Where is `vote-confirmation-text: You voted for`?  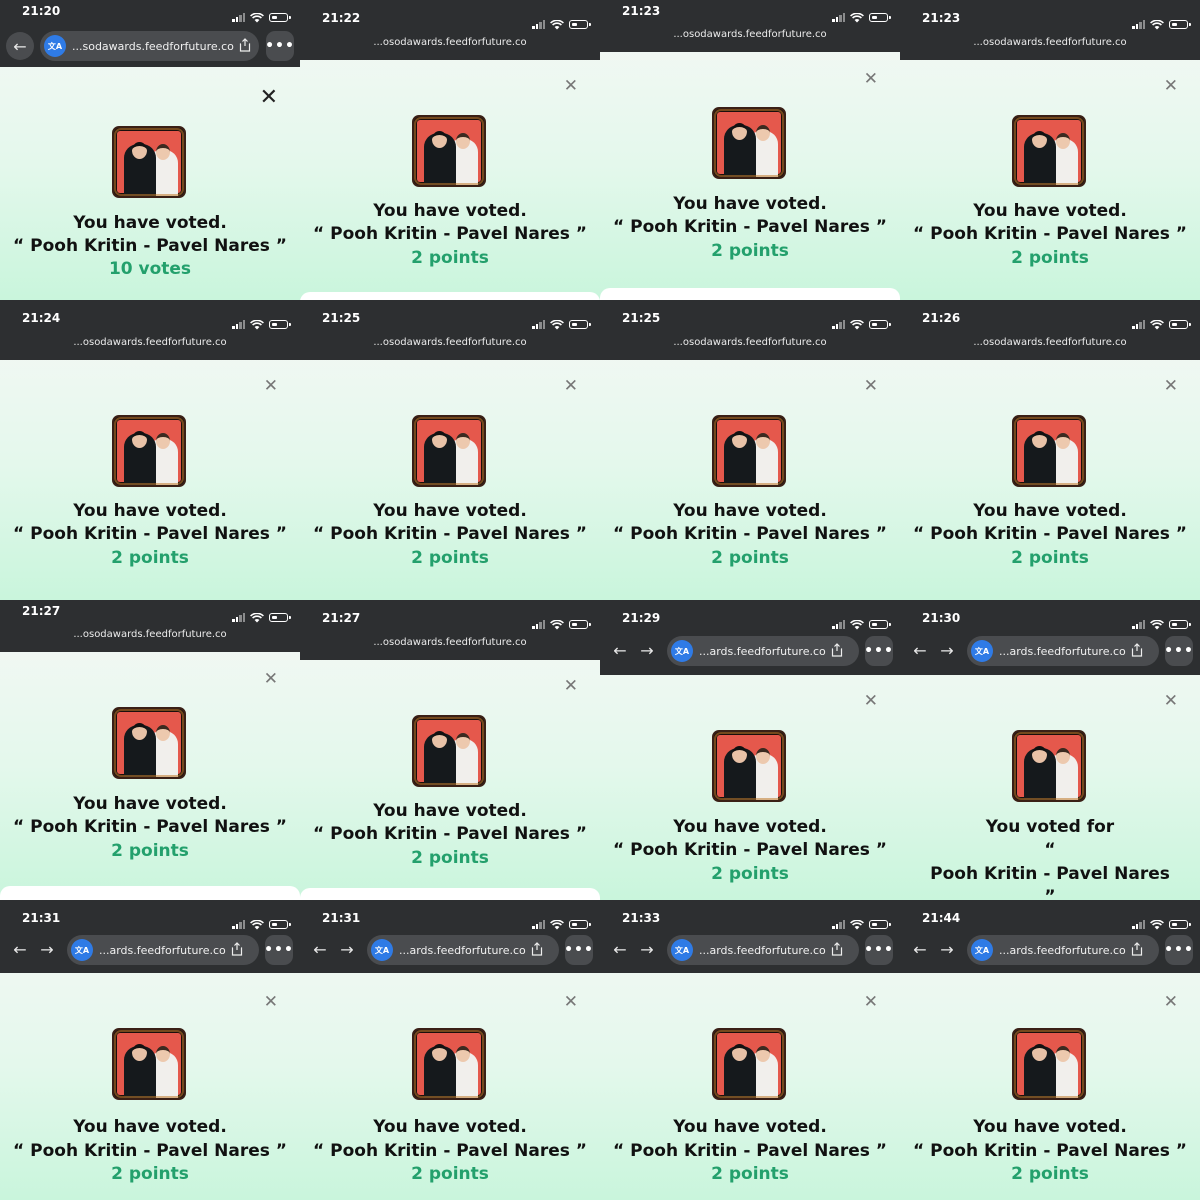
vote-confirmation-text: You voted for is located at coordinates (1050, 827).